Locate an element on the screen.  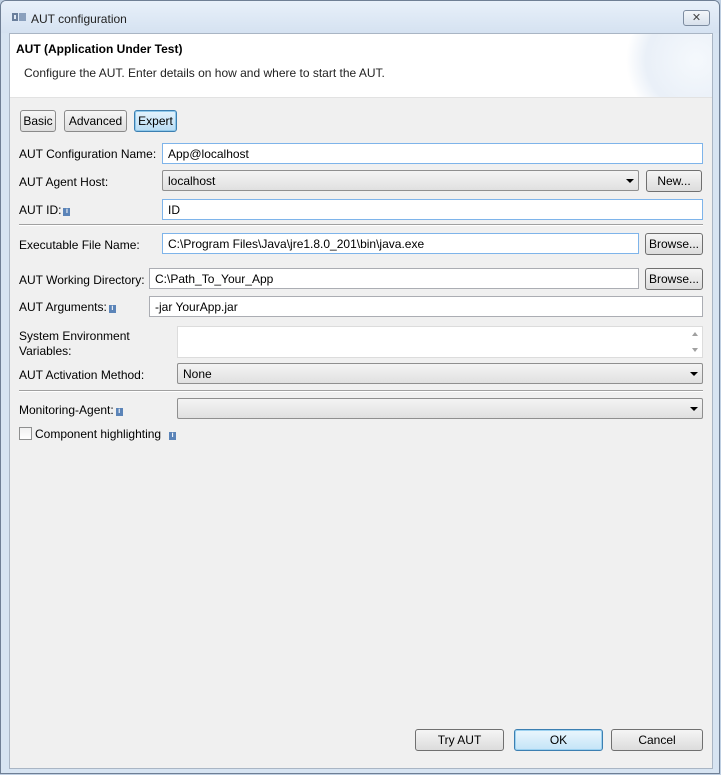
scroll-up-icon is located at coordinates (695, 334).